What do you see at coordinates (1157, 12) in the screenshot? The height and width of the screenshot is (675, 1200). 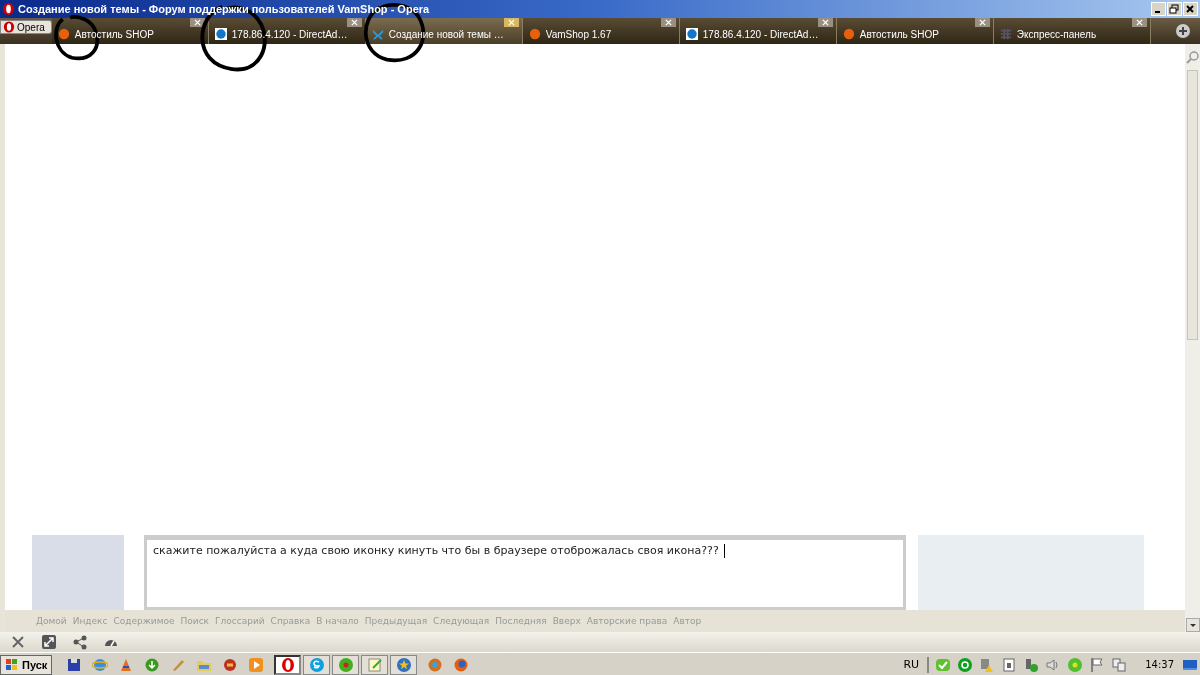 I see `minimize-icon` at bounding box center [1157, 12].